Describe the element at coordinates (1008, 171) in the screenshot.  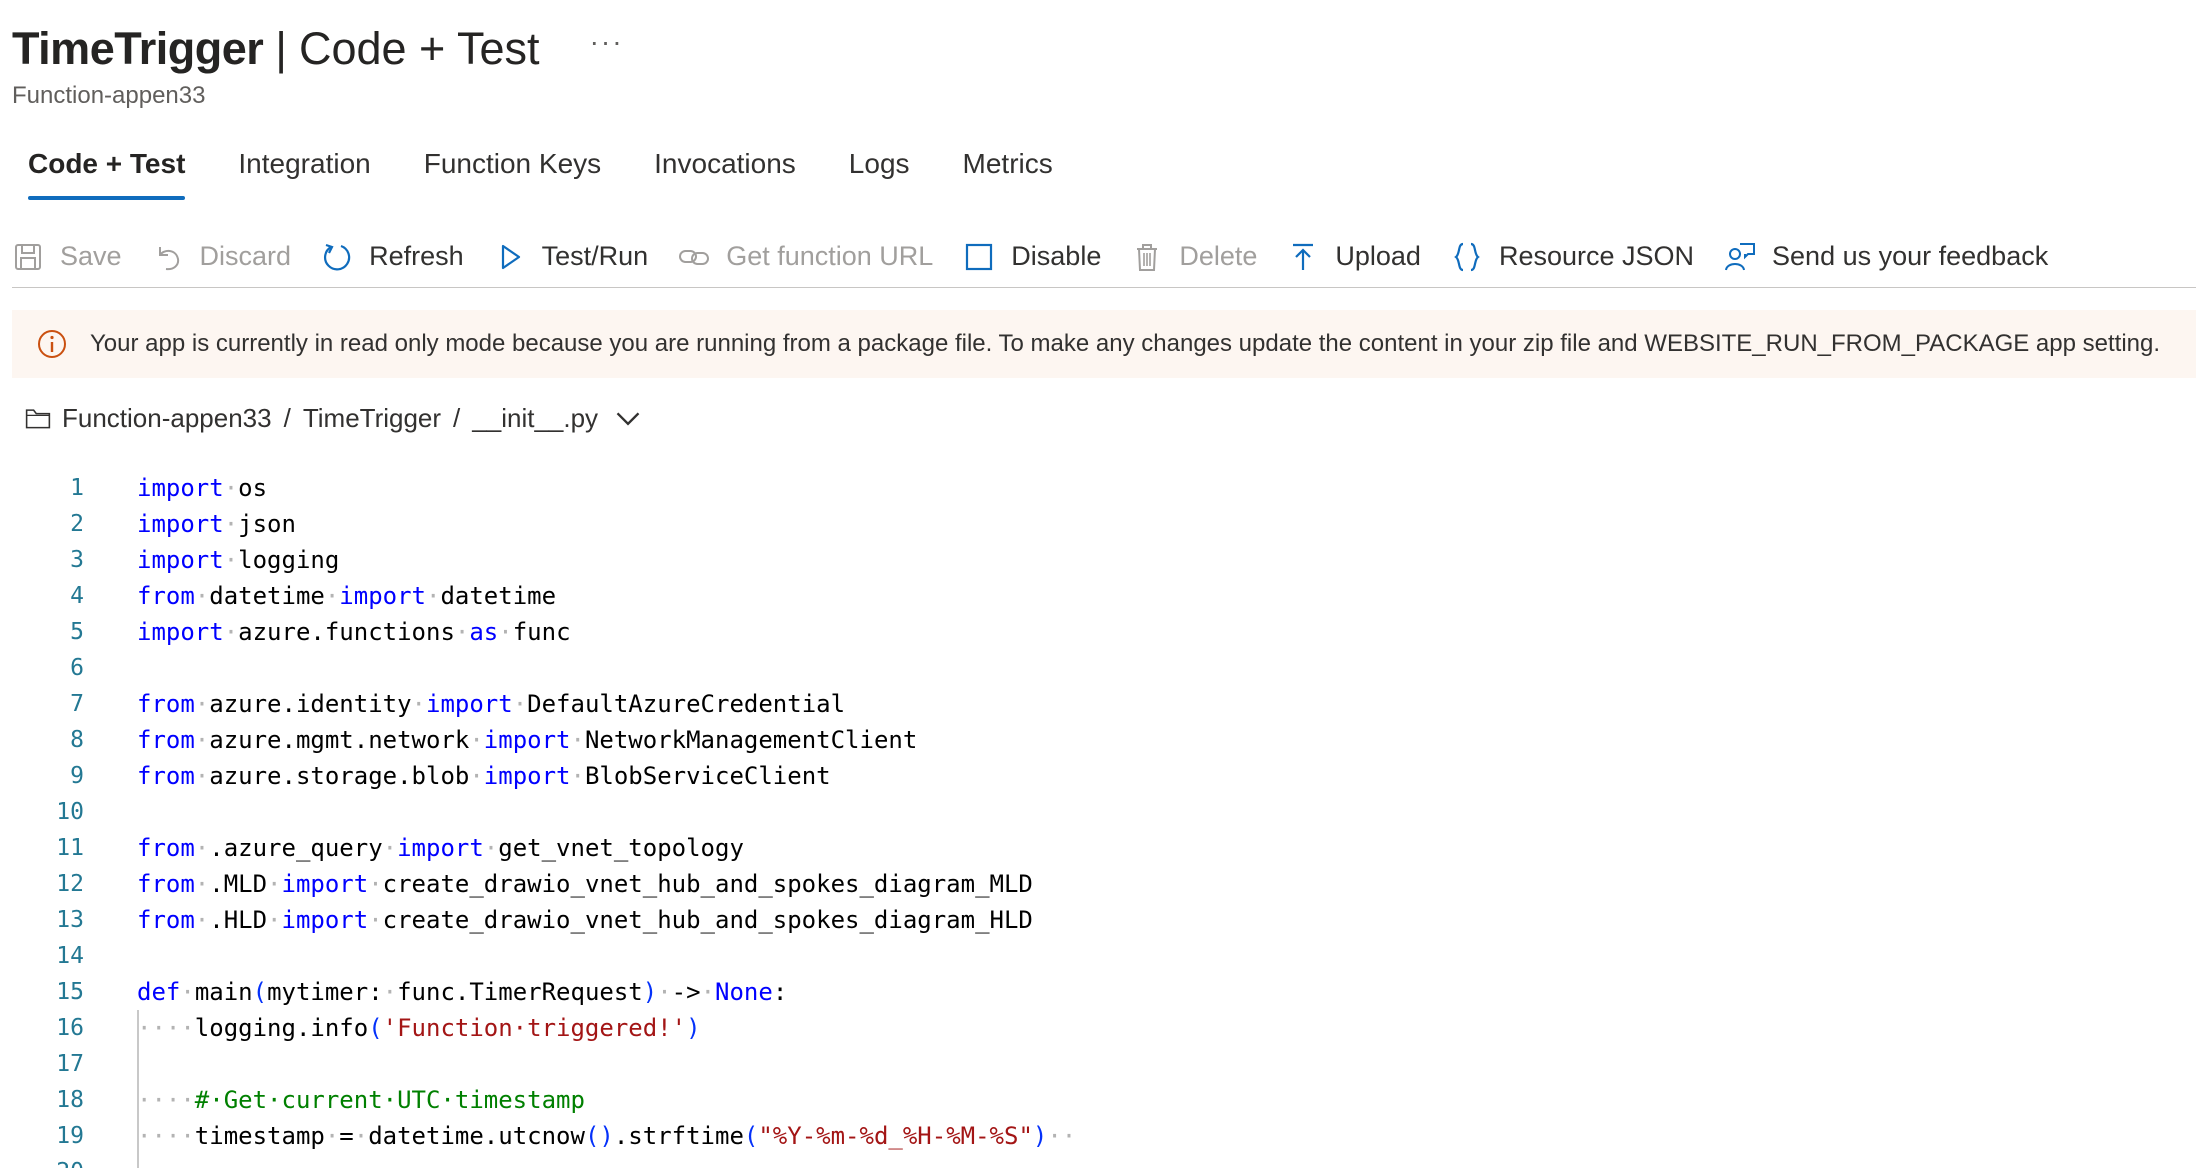
I see `tab-metrics: Metrics` at that location.